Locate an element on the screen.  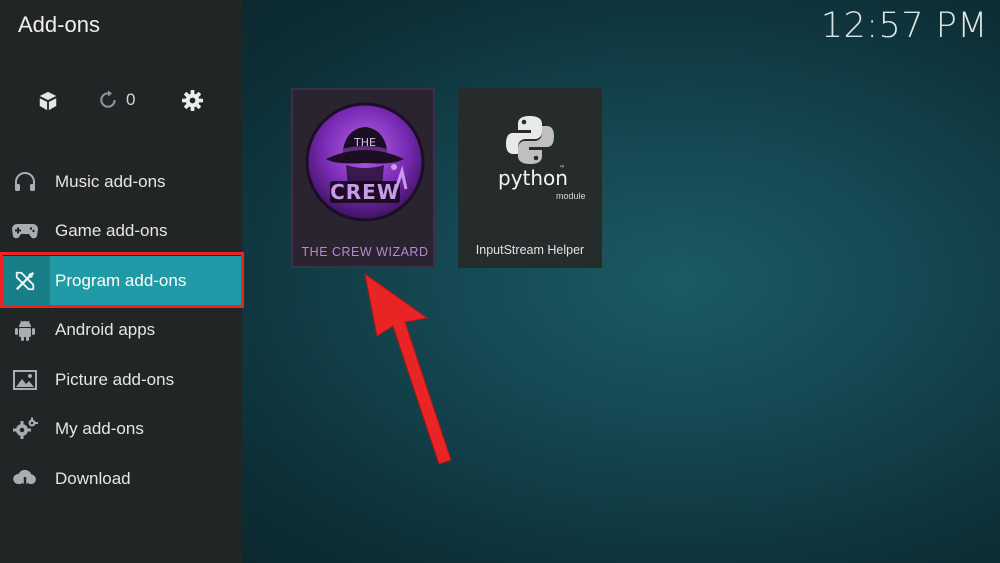
sidebar-item-program-addons: Program add-ons is located at coordinates (121, 280).